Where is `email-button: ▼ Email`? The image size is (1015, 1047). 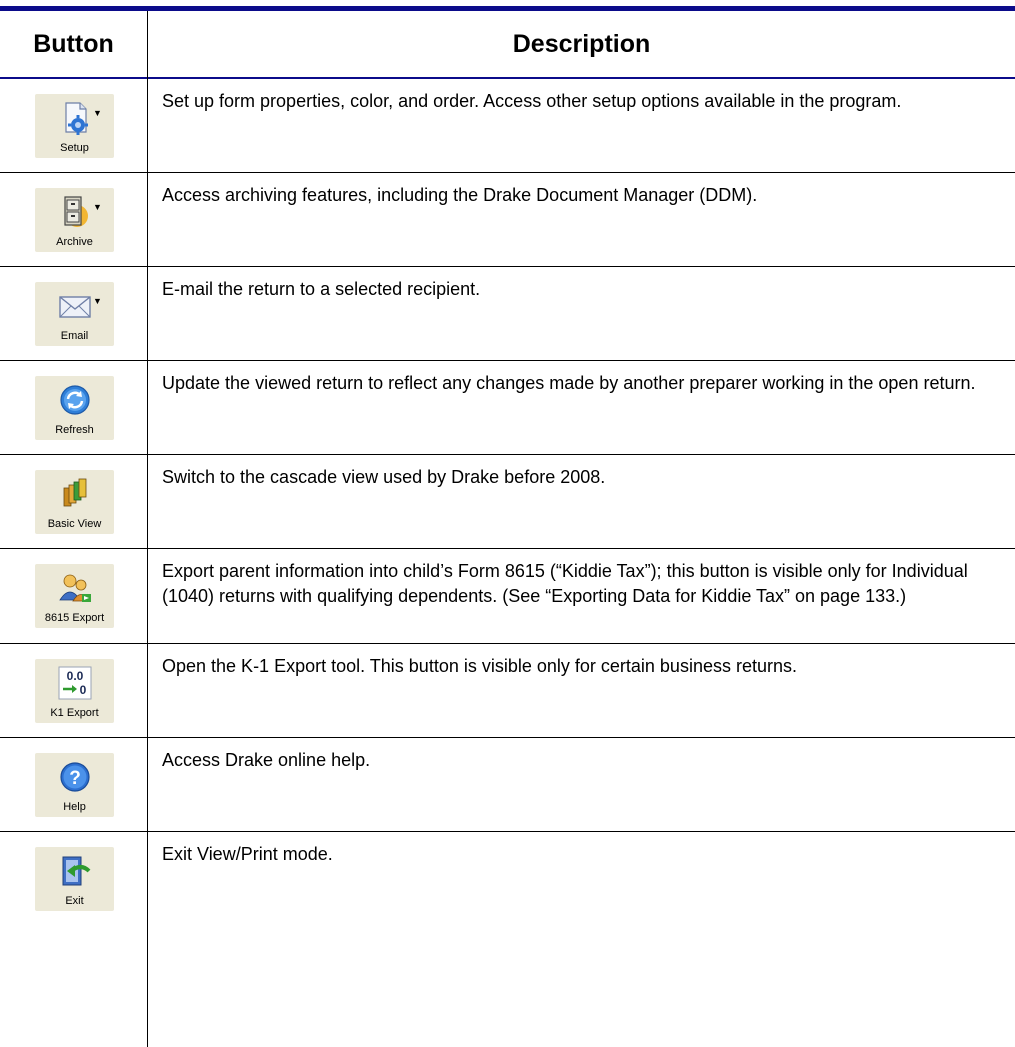
email-button: ▼ Email is located at coordinates (74, 314).